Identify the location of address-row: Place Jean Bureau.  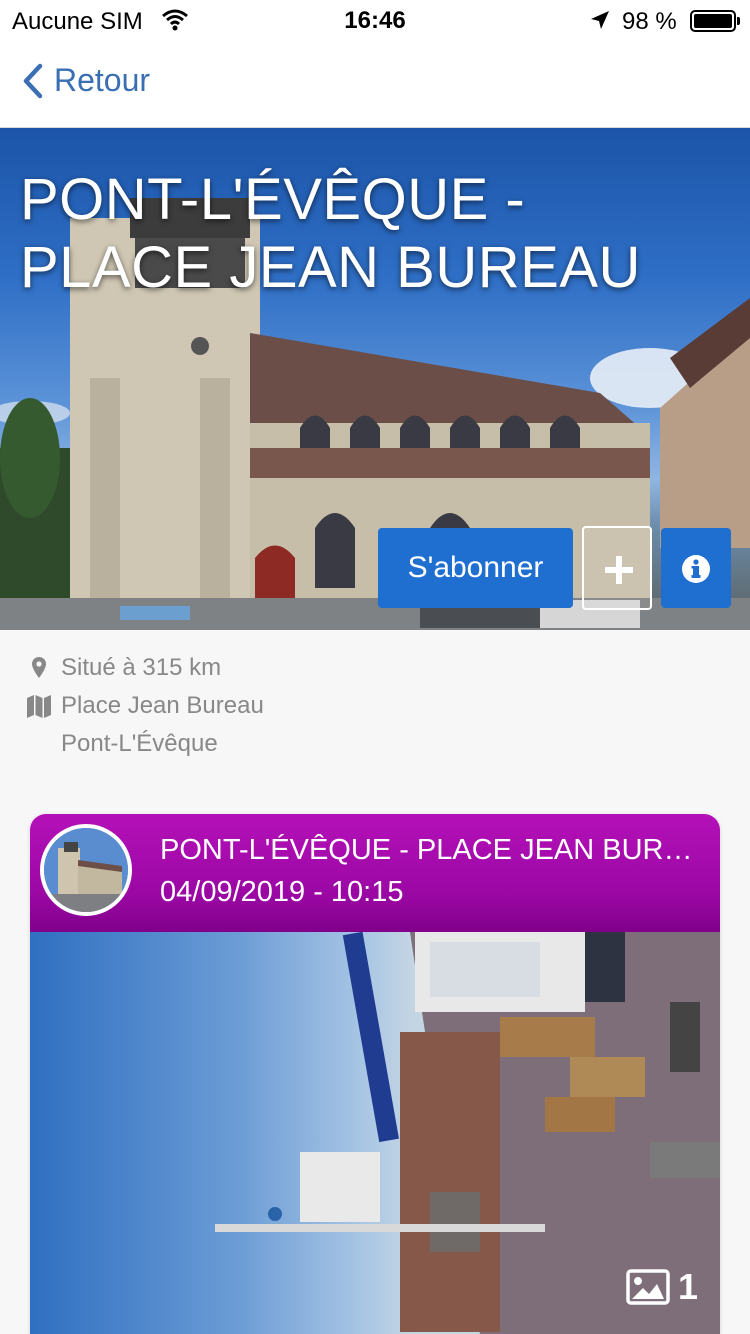
(145, 706).